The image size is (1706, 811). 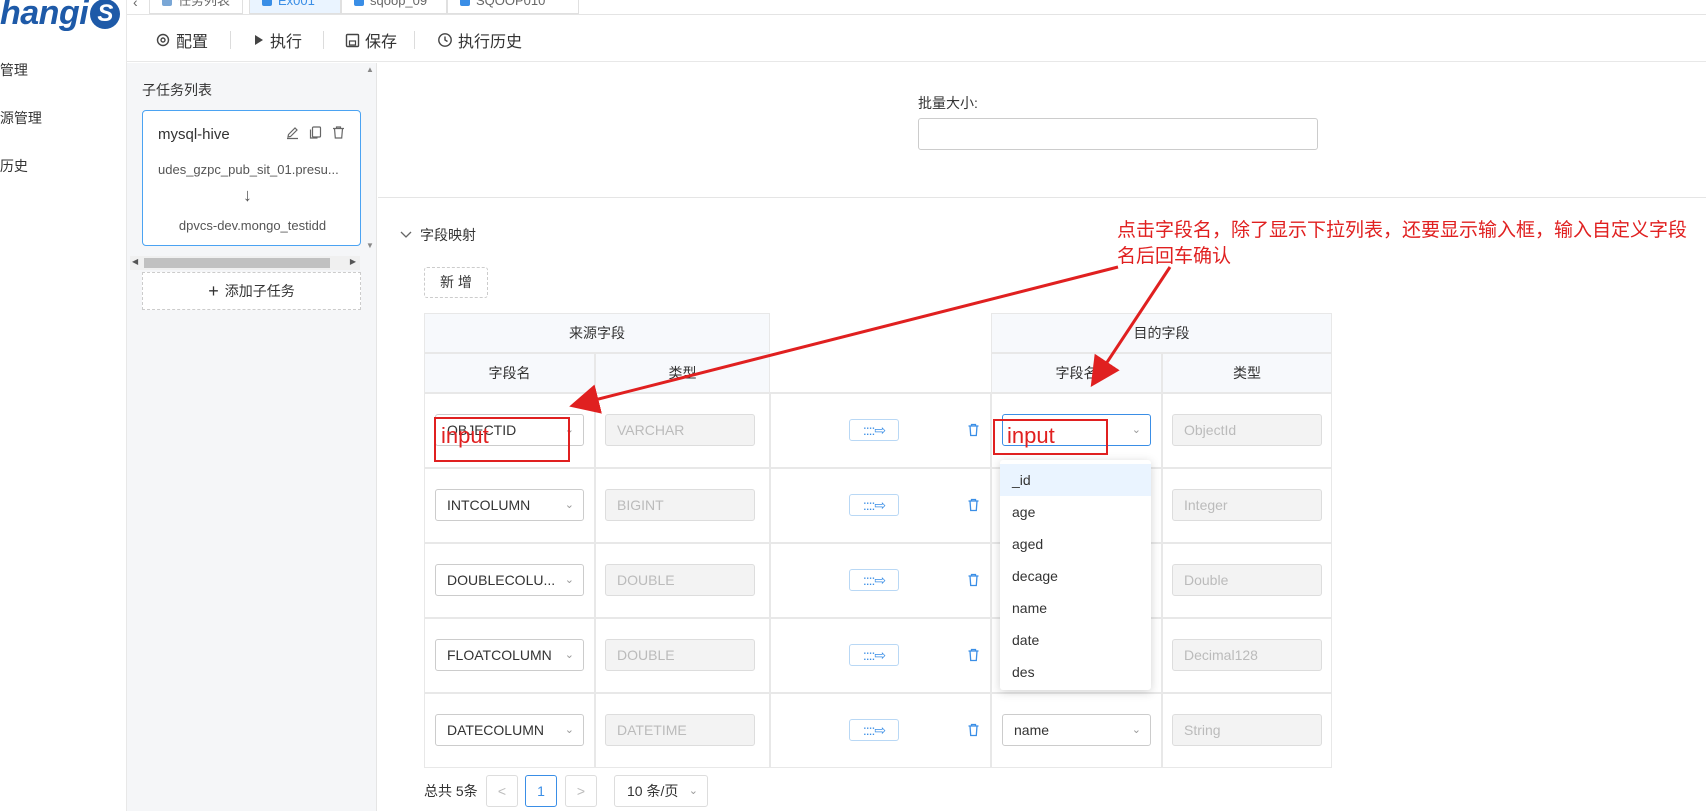 What do you see at coordinates (63, 405) in the screenshot?
I see `left-nav: hangiS ]管理 ]源管理 ]历史` at bounding box center [63, 405].